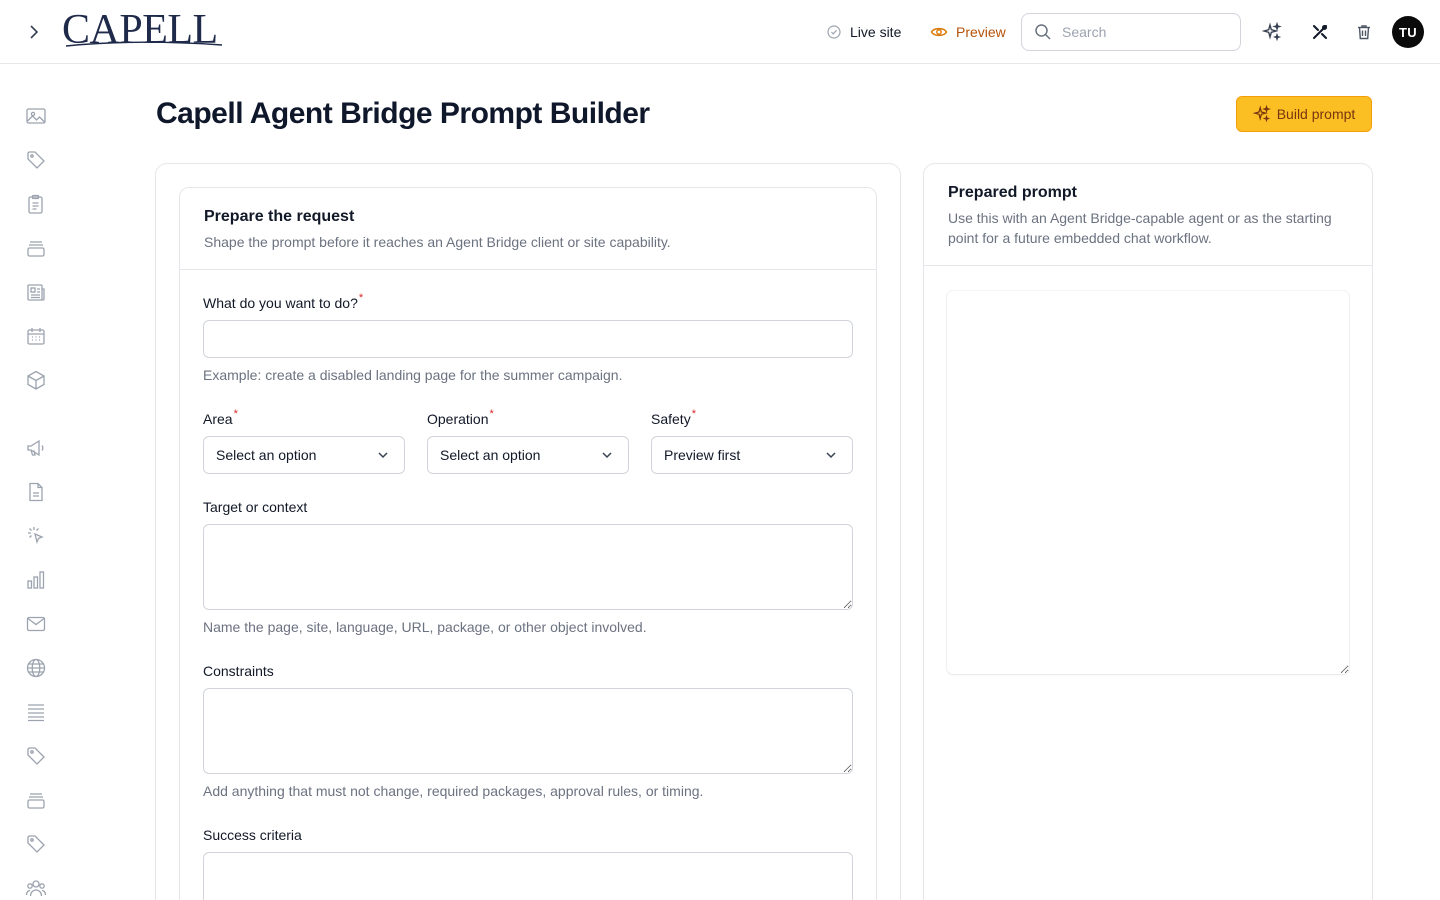  I want to click on trash-button, so click(1364, 32).